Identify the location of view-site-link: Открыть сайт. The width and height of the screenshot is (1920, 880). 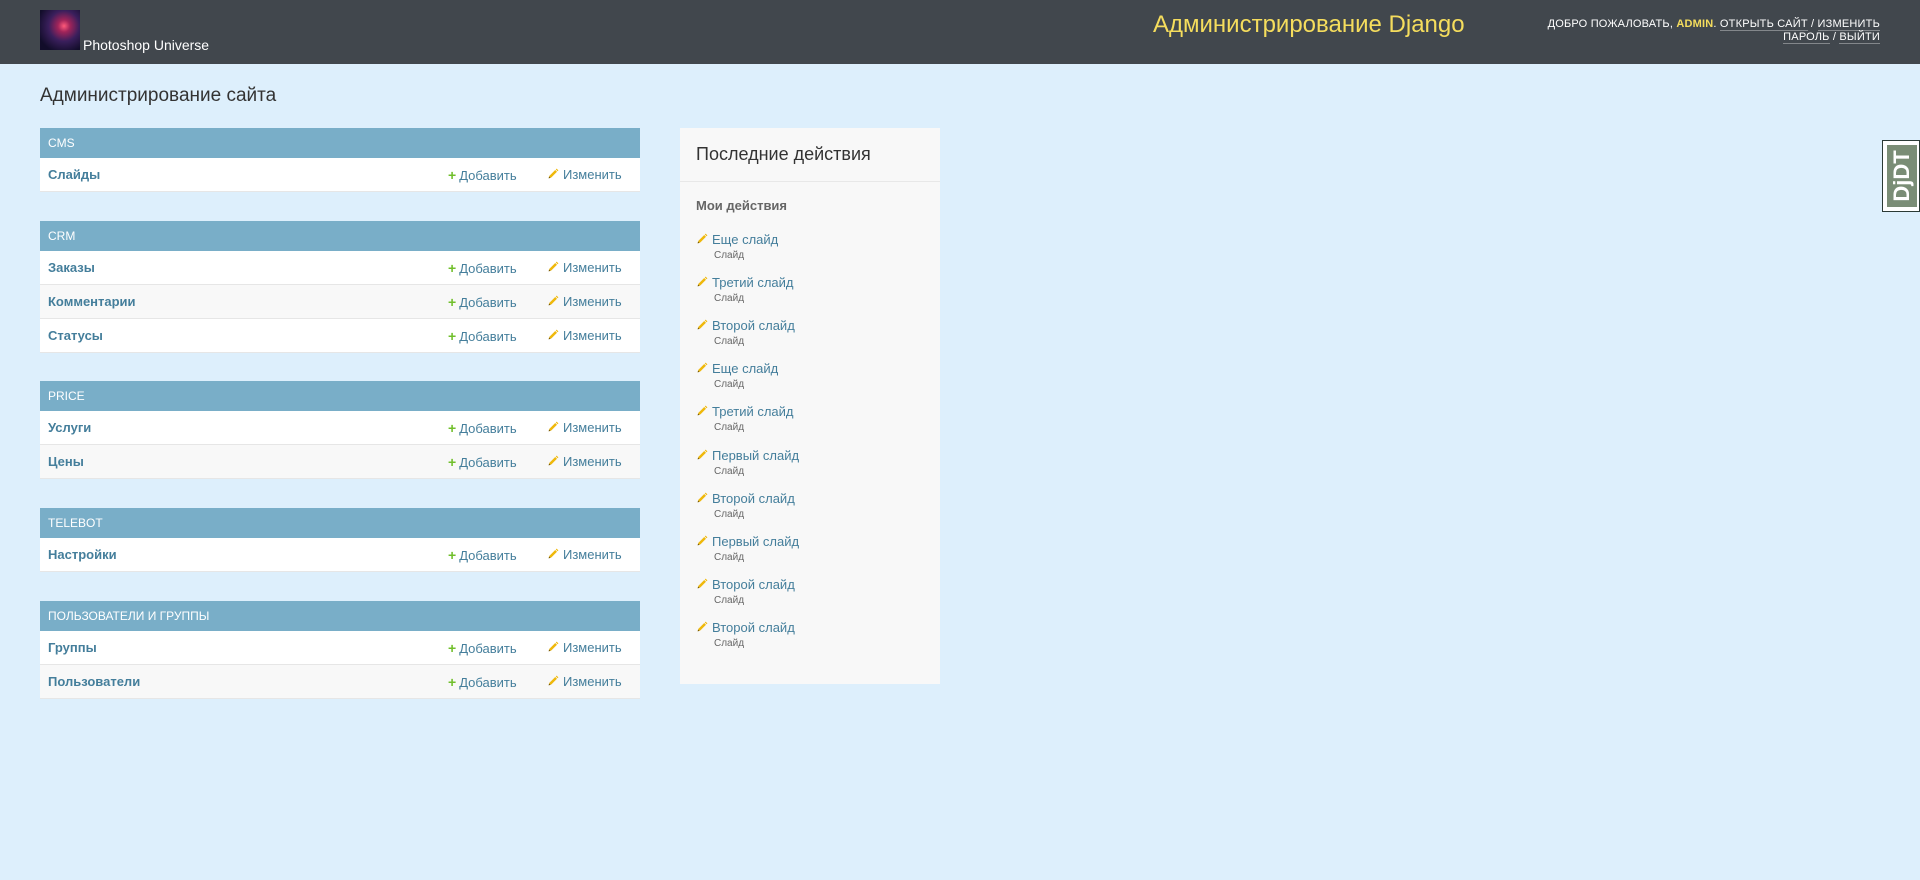
(1763, 24).